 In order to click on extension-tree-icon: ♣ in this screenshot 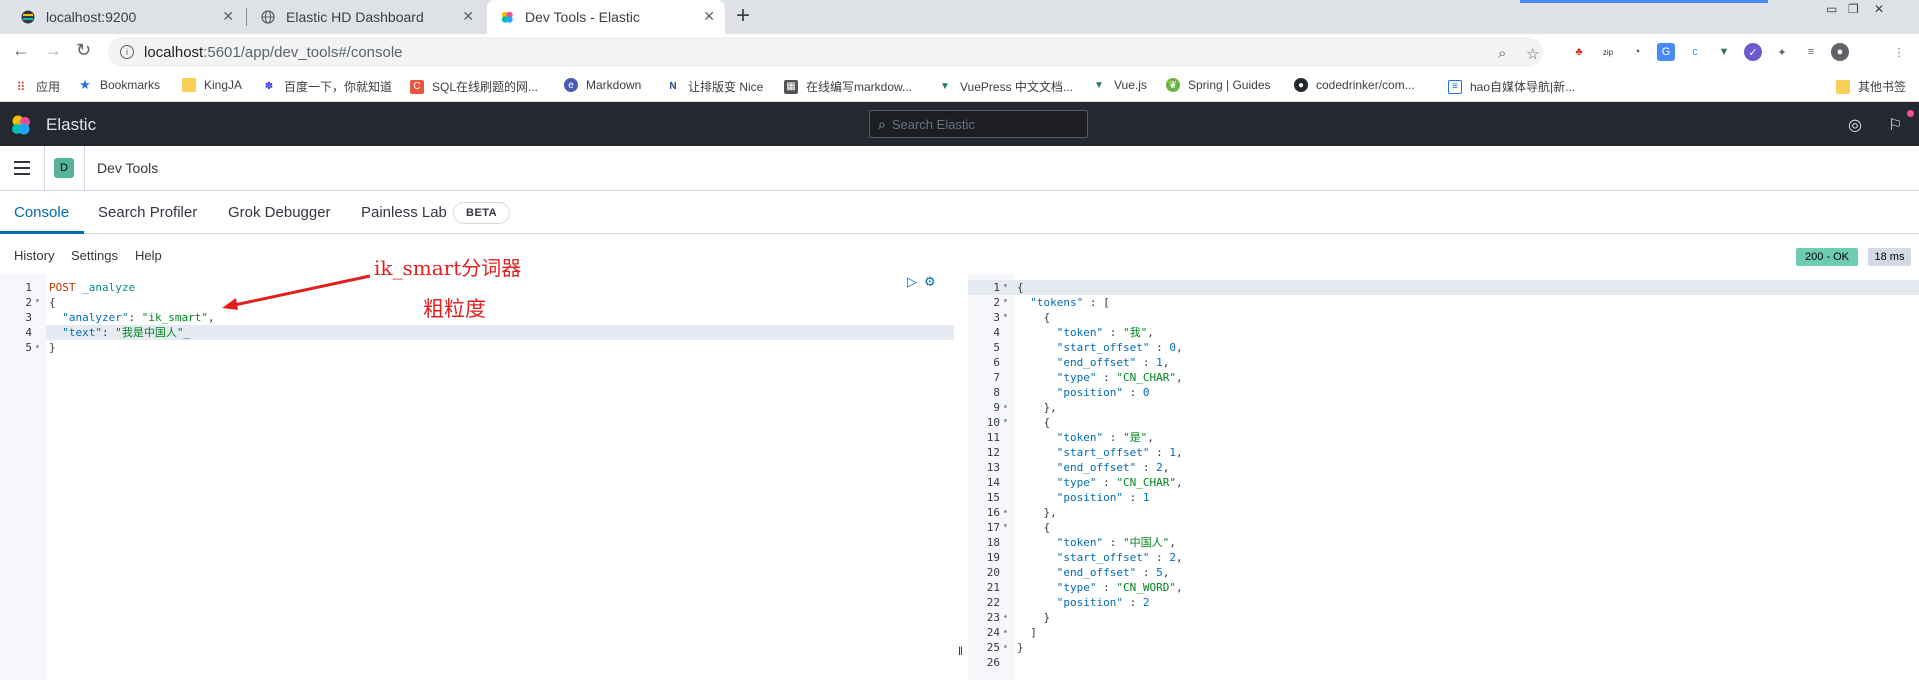, I will do `click(1579, 52)`.